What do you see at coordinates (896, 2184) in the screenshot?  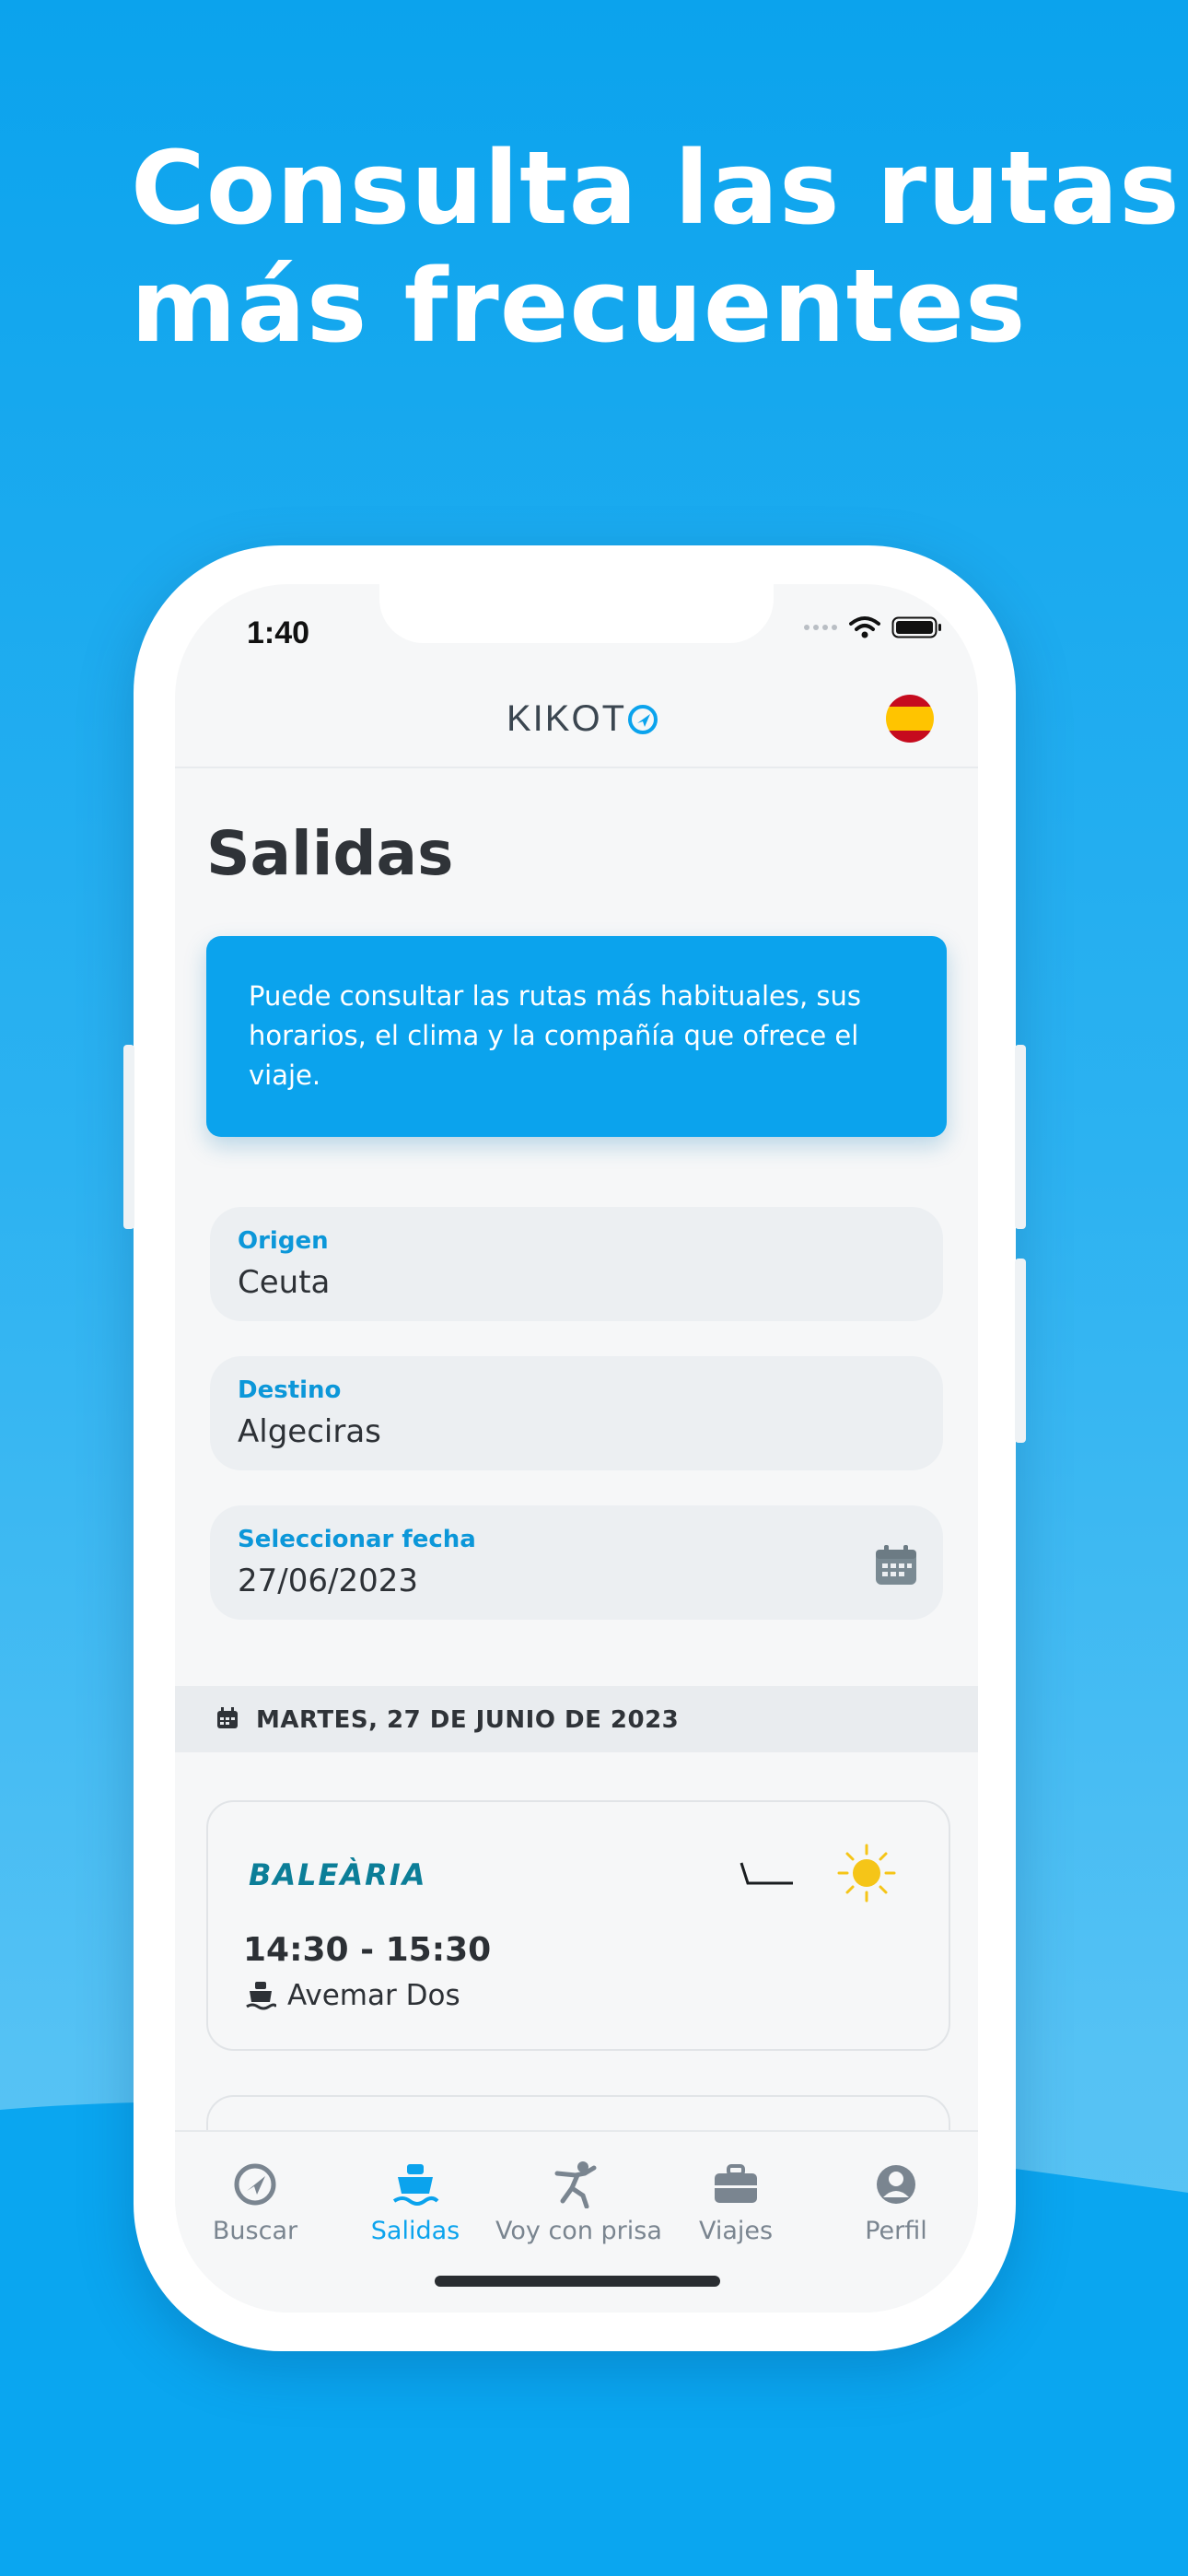 I see `user-icon` at bounding box center [896, 2184].